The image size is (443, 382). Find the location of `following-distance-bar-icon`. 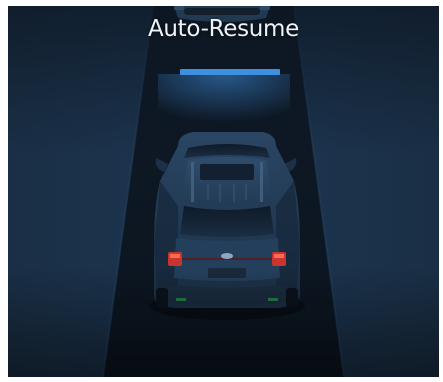

following-distance-bar-icon is located at coordinates (224, 101).